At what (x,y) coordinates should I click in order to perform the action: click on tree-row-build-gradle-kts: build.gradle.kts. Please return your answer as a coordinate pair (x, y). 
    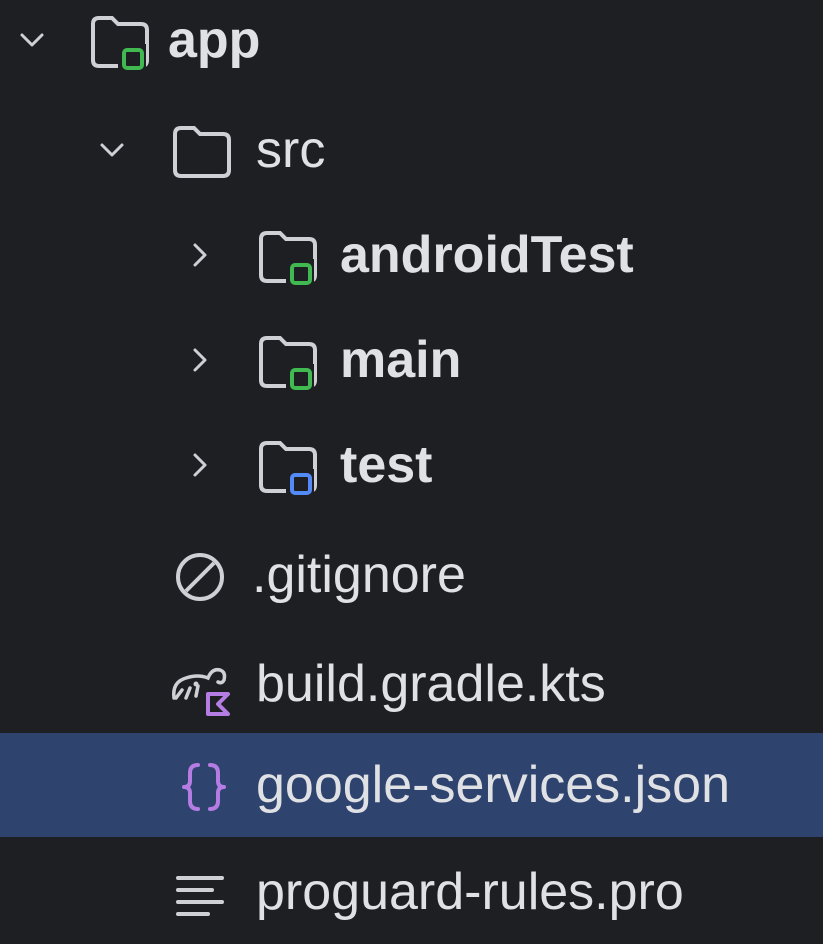
    Looking at the image, I should click on (411, 684).